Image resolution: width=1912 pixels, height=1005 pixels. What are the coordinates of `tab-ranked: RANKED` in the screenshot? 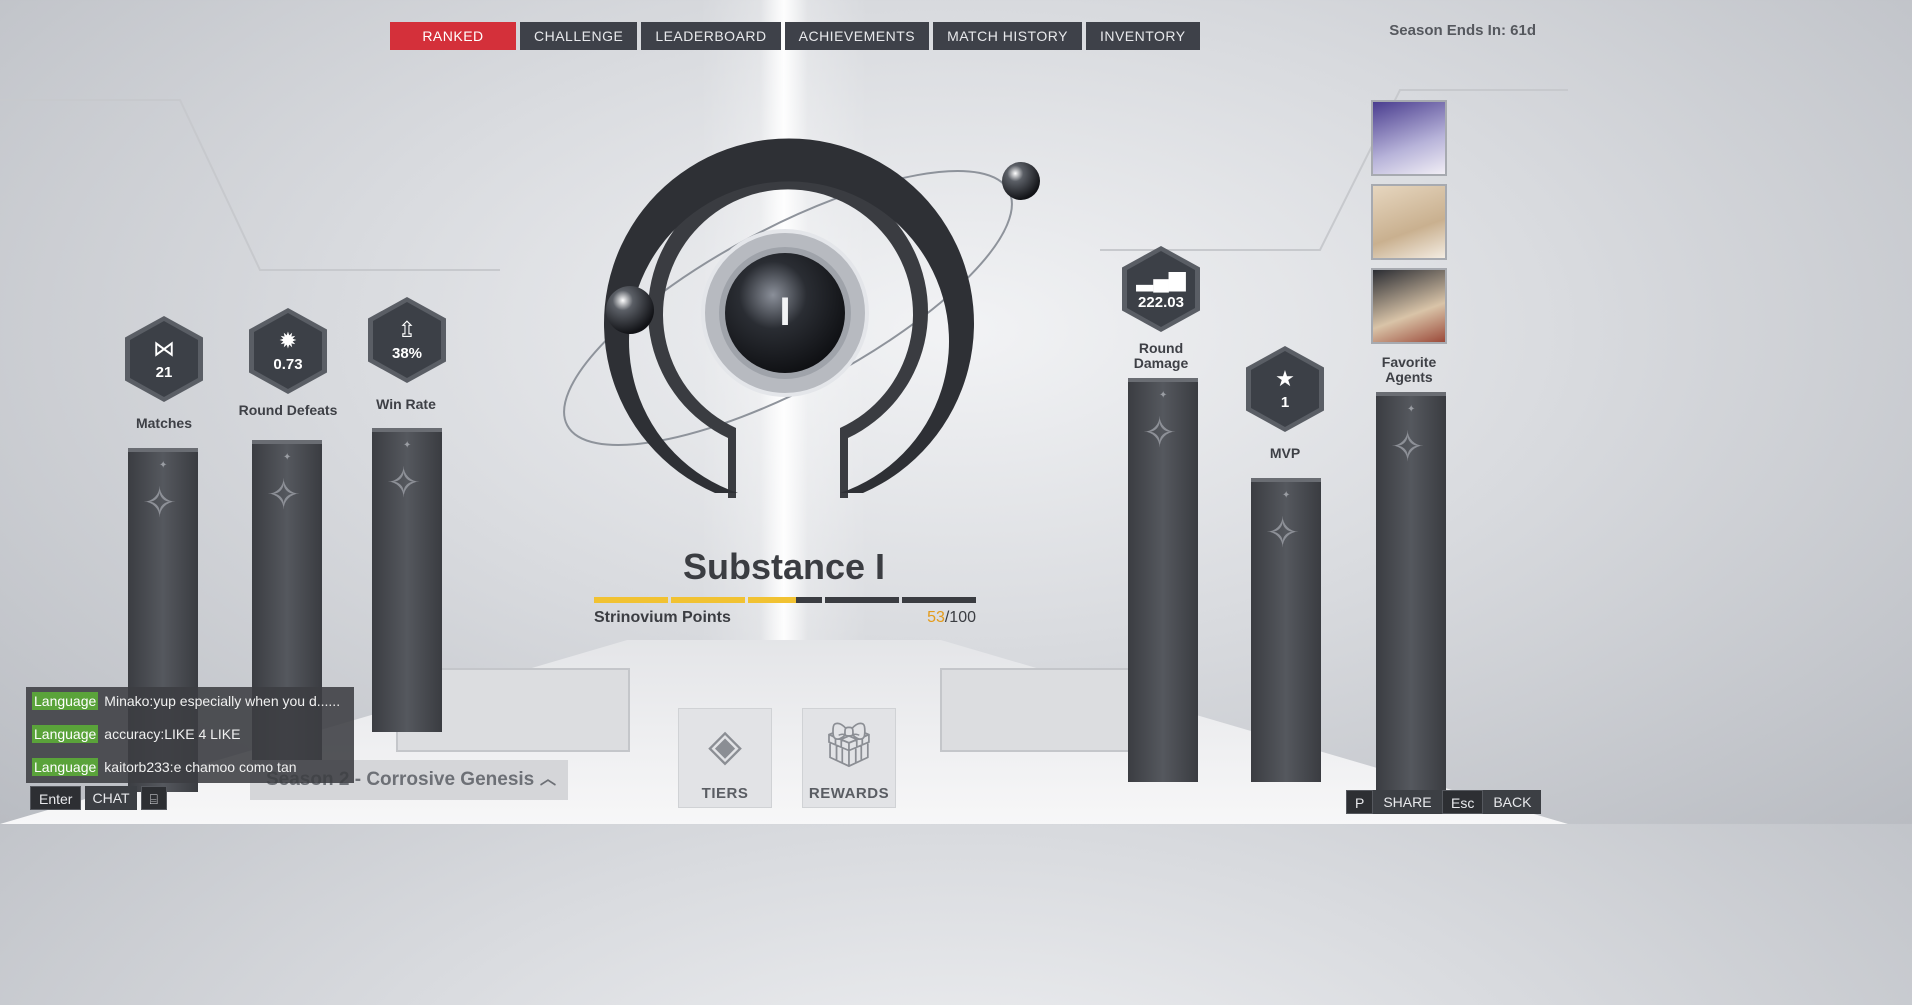 It's located at (453, 36).